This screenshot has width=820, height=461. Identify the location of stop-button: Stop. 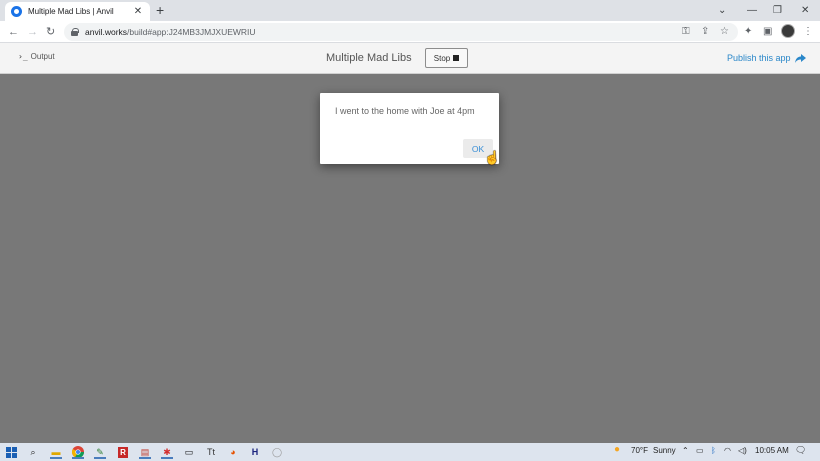
(446, 58).